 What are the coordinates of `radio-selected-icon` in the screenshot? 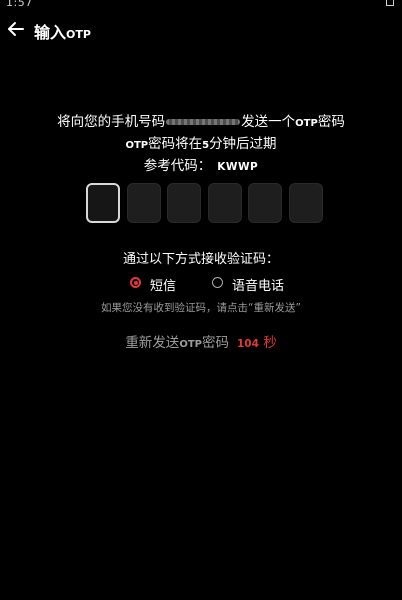 It's located at (135, 282).